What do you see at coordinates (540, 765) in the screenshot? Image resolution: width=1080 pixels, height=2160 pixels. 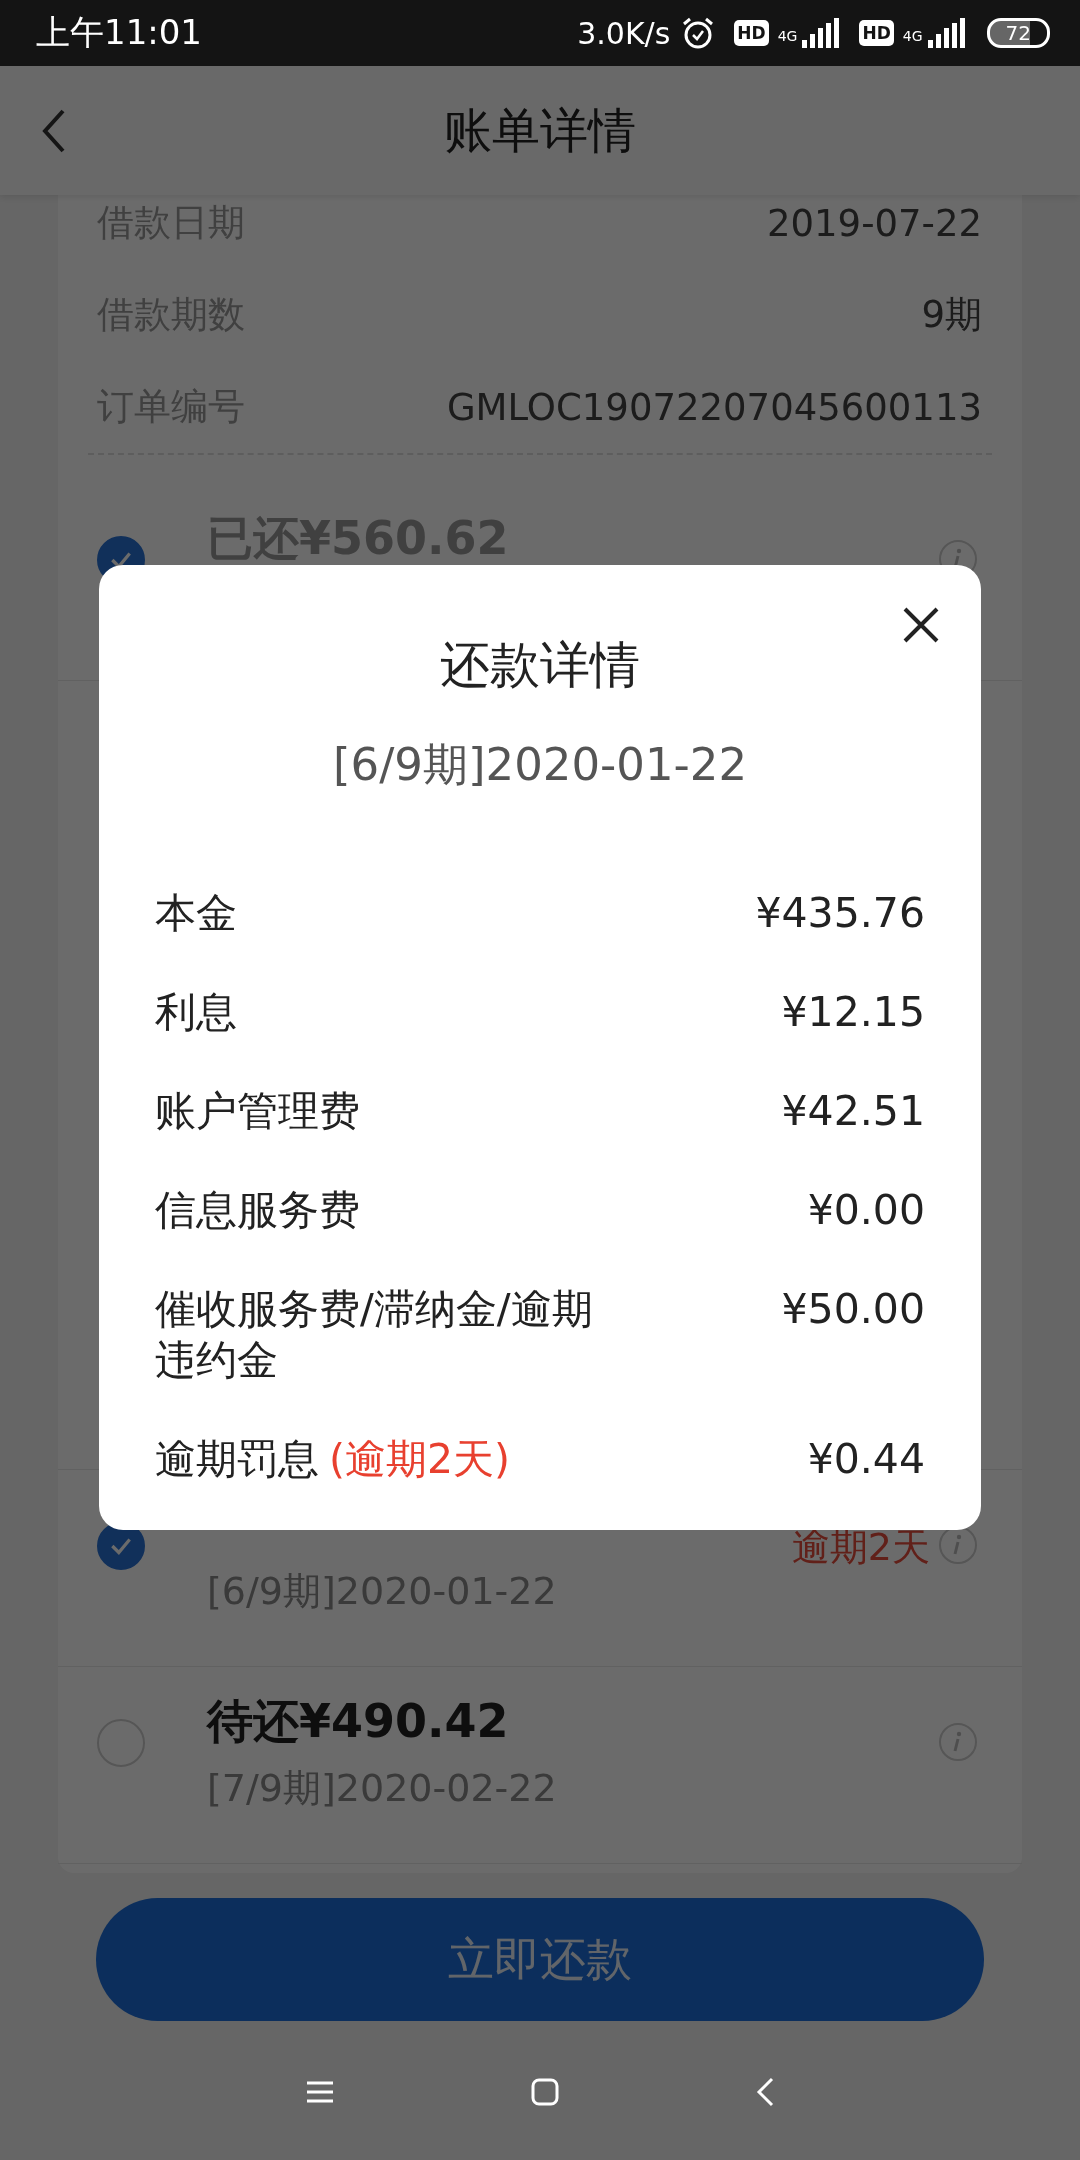 I see `dialog-subtitle: [6/9期]2020-01-22` at bounding box center [540, 765].